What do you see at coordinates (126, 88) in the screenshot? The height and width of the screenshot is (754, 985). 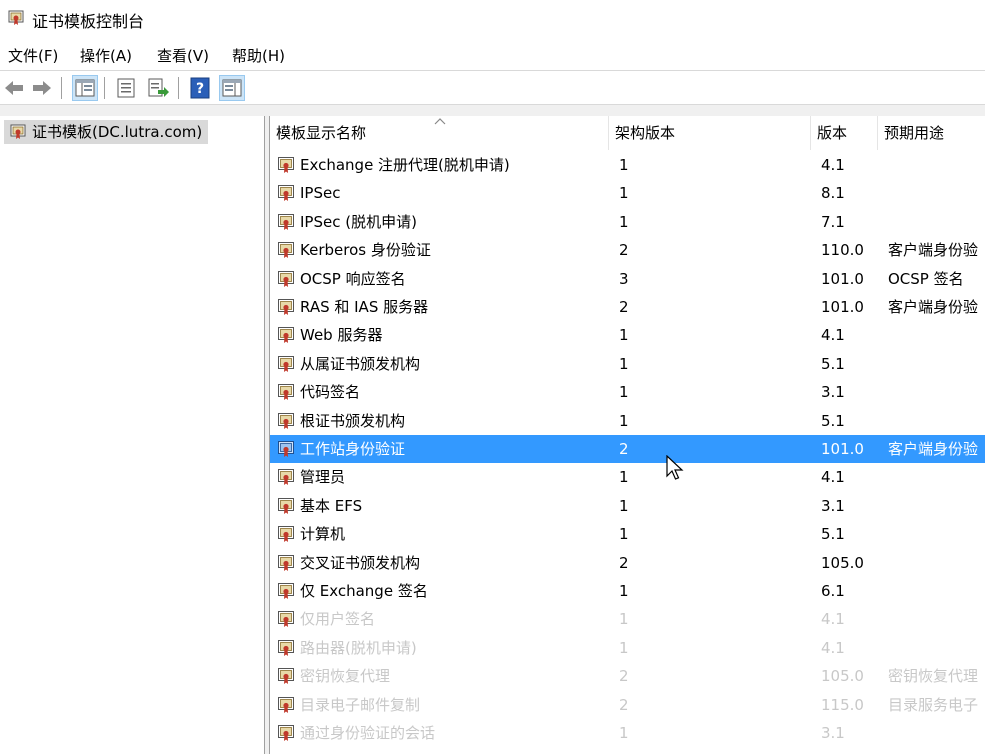 I see `properties-icon` at bounding box center [126, 88].